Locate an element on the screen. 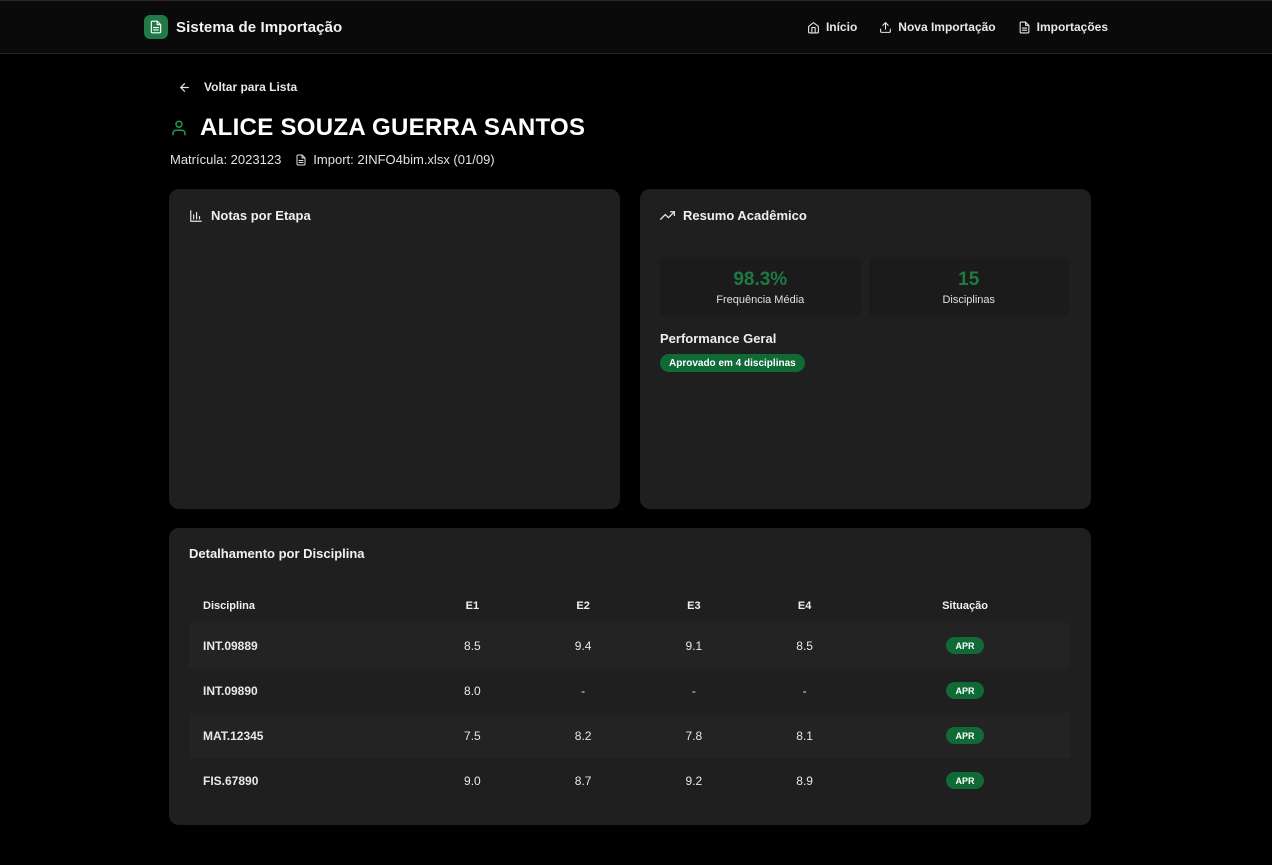  cell-e2: 8.7 is located at coordinates (583, 780).